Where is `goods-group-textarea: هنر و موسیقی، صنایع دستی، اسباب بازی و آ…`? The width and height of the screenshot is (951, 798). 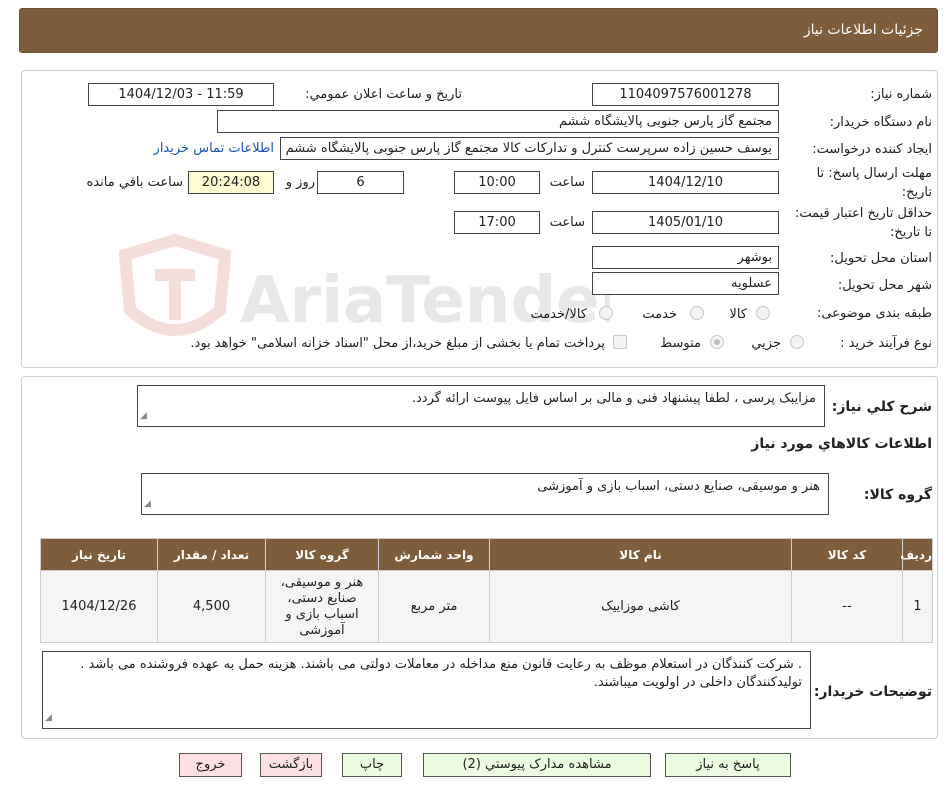
goods-group-textarea: هنر و موسیقی، صنایع دستی، اسباب بازی و آ… is located at coordinates (485, 494).